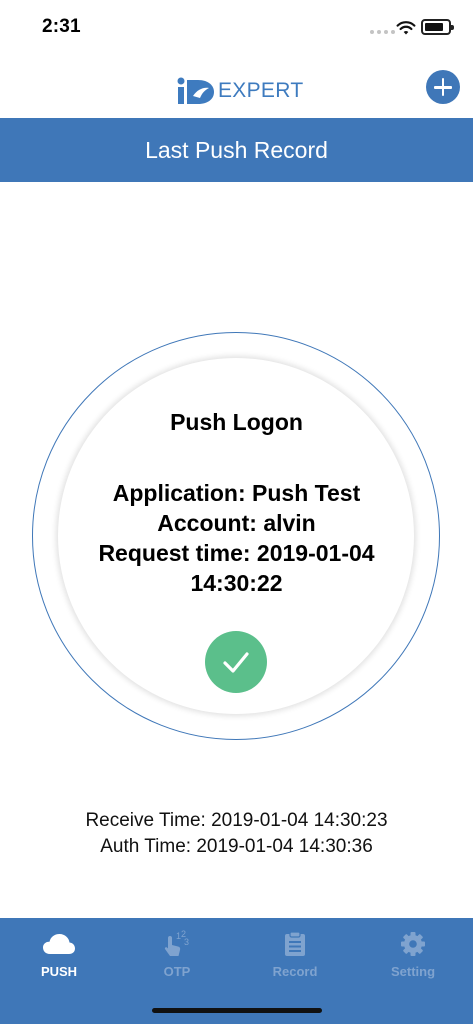 This screenshot has height=1024, width=473. I want to click on record-application: Application: Push Test, so click(236, 493).